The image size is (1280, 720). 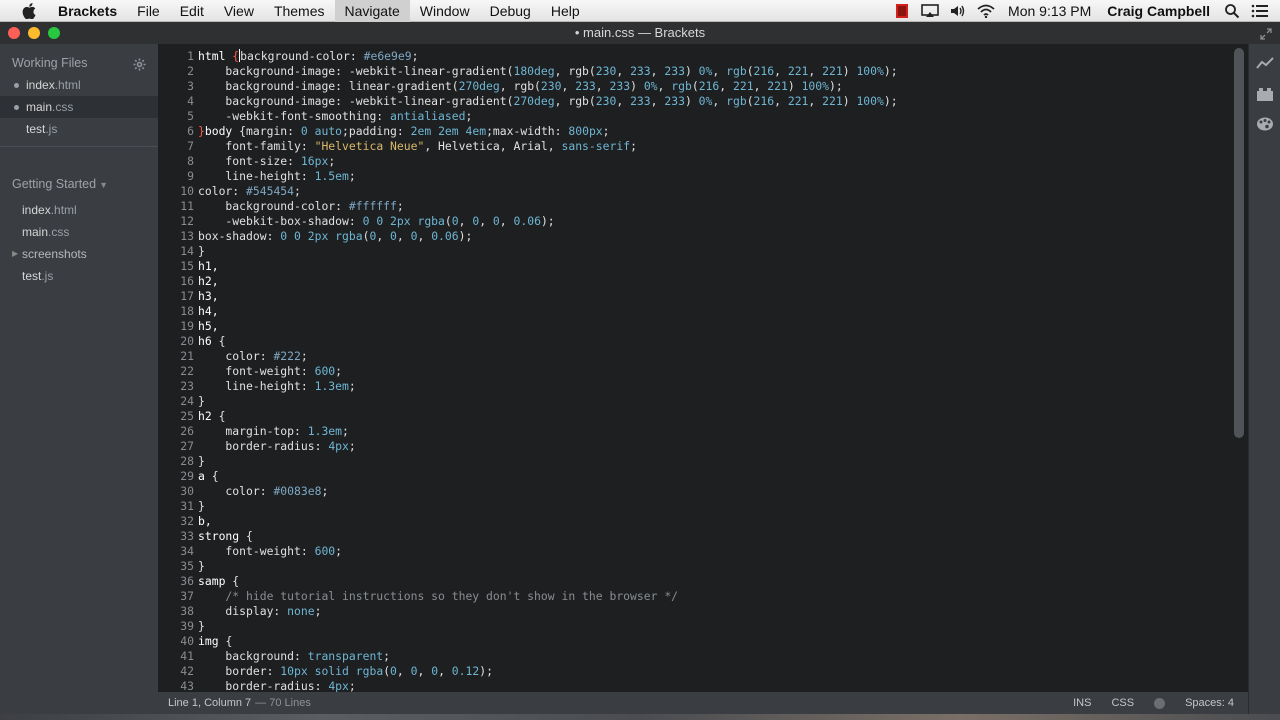 What do you see at coordinates (703, 611) in the screenshot?
I see `code-line: 38 display: none;` at bounding box center [703, 611].